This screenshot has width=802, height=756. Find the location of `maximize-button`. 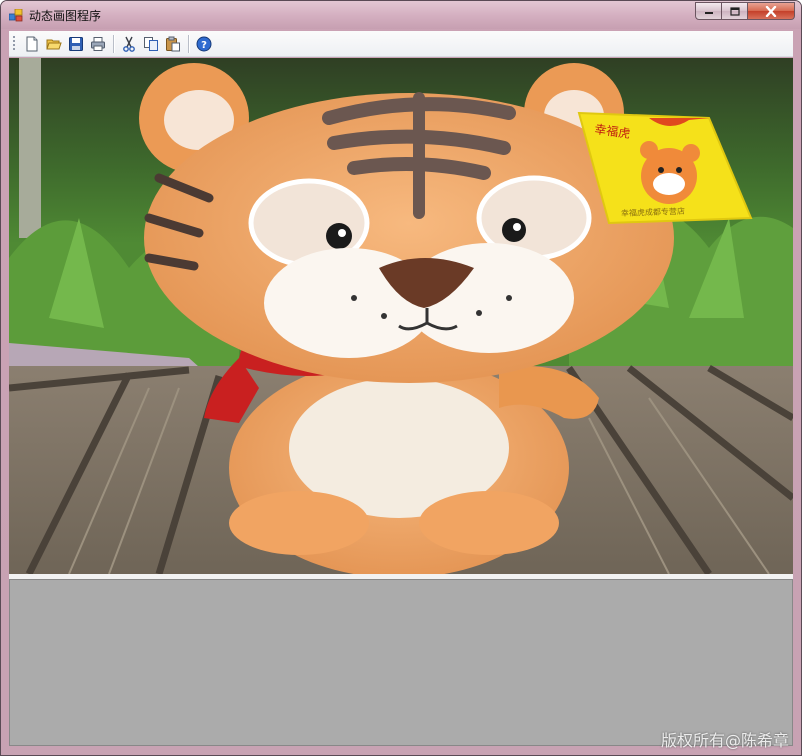

maximize-button is located at coordinates (735, 11).